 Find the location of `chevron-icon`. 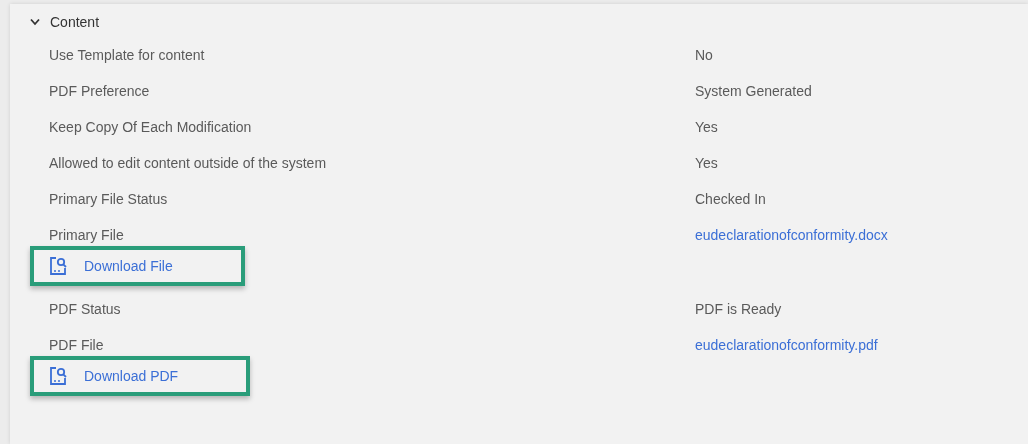

chevron-icon is located at coordinates (35, 22).